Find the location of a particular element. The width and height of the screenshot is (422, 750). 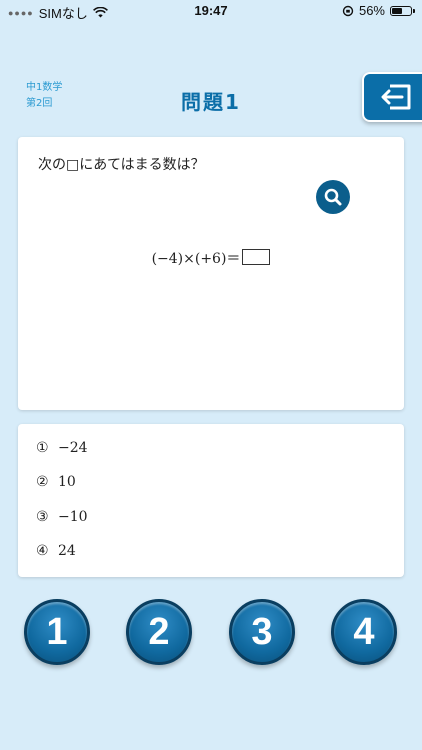

choice-value: 24 is located at coordinates (67, 551).